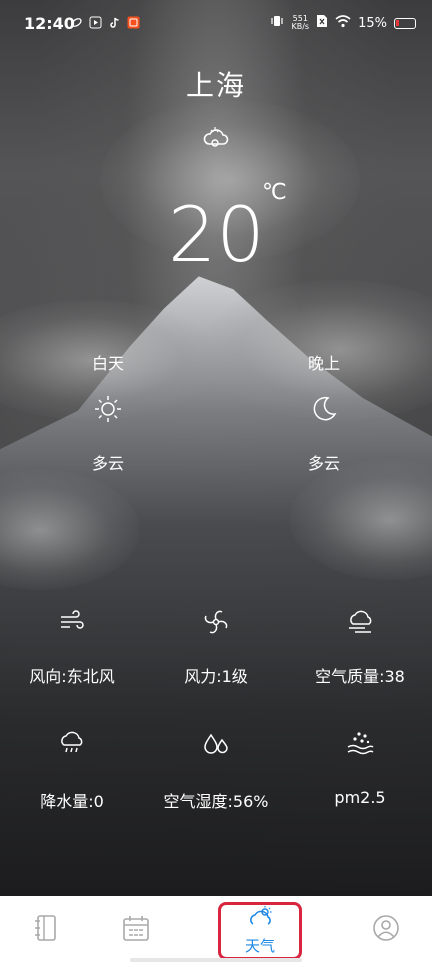 Image resolution: width=432 pixels, height=964 pixels. Describe the element at coordinates (107, 363) in the screenshot. I see `day-label: 白天` at that location.